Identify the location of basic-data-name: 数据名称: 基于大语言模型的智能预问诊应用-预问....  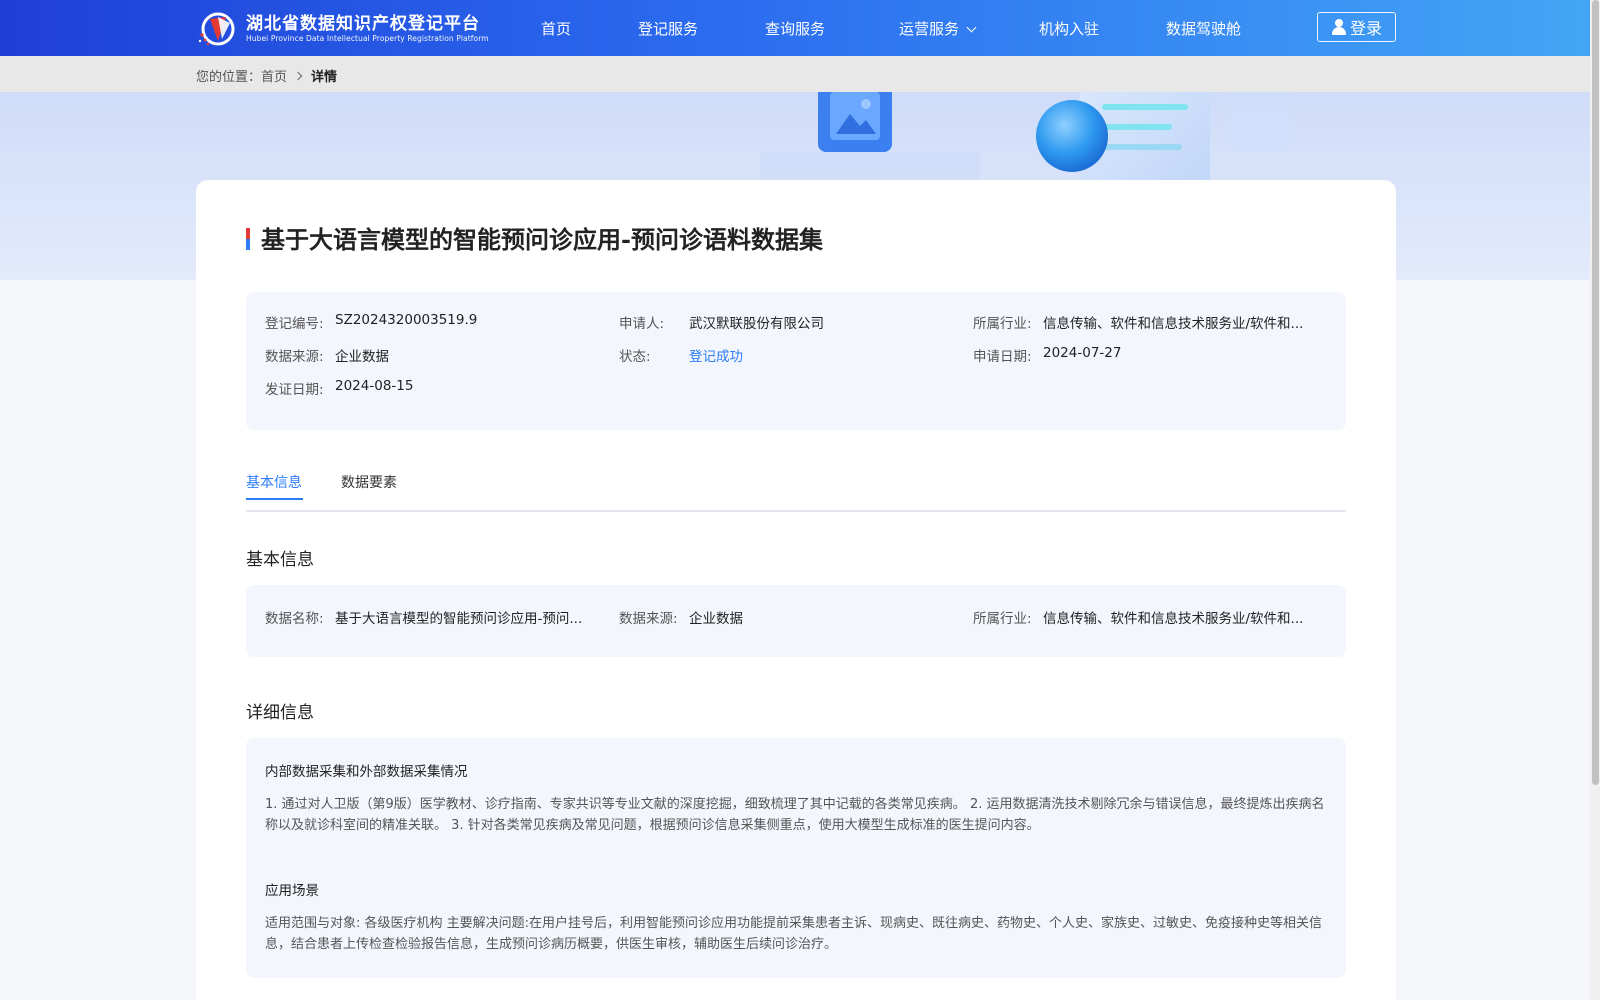
(430, 617).